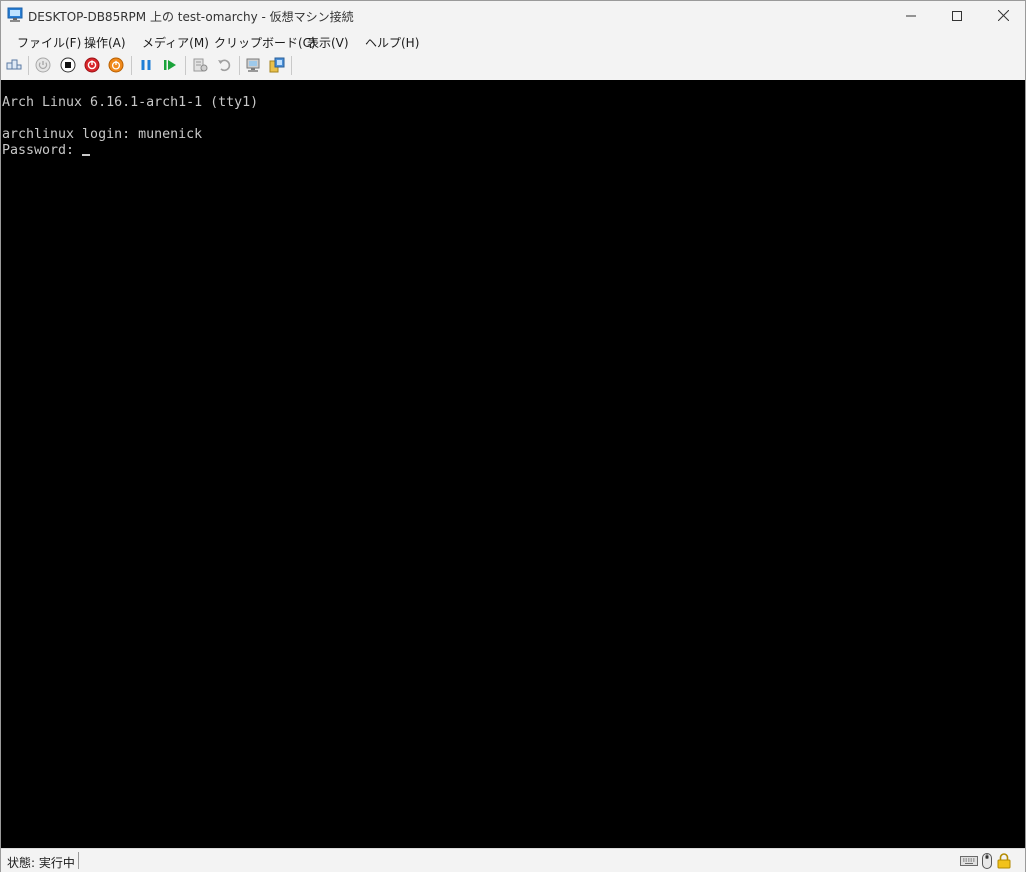 Image resolution: width=1026 pixels, height=872 pixels. Describe the element at coordinates (41, 863) in the screenshot. I see `vm-status-text: 状態: 実行中` at that location.